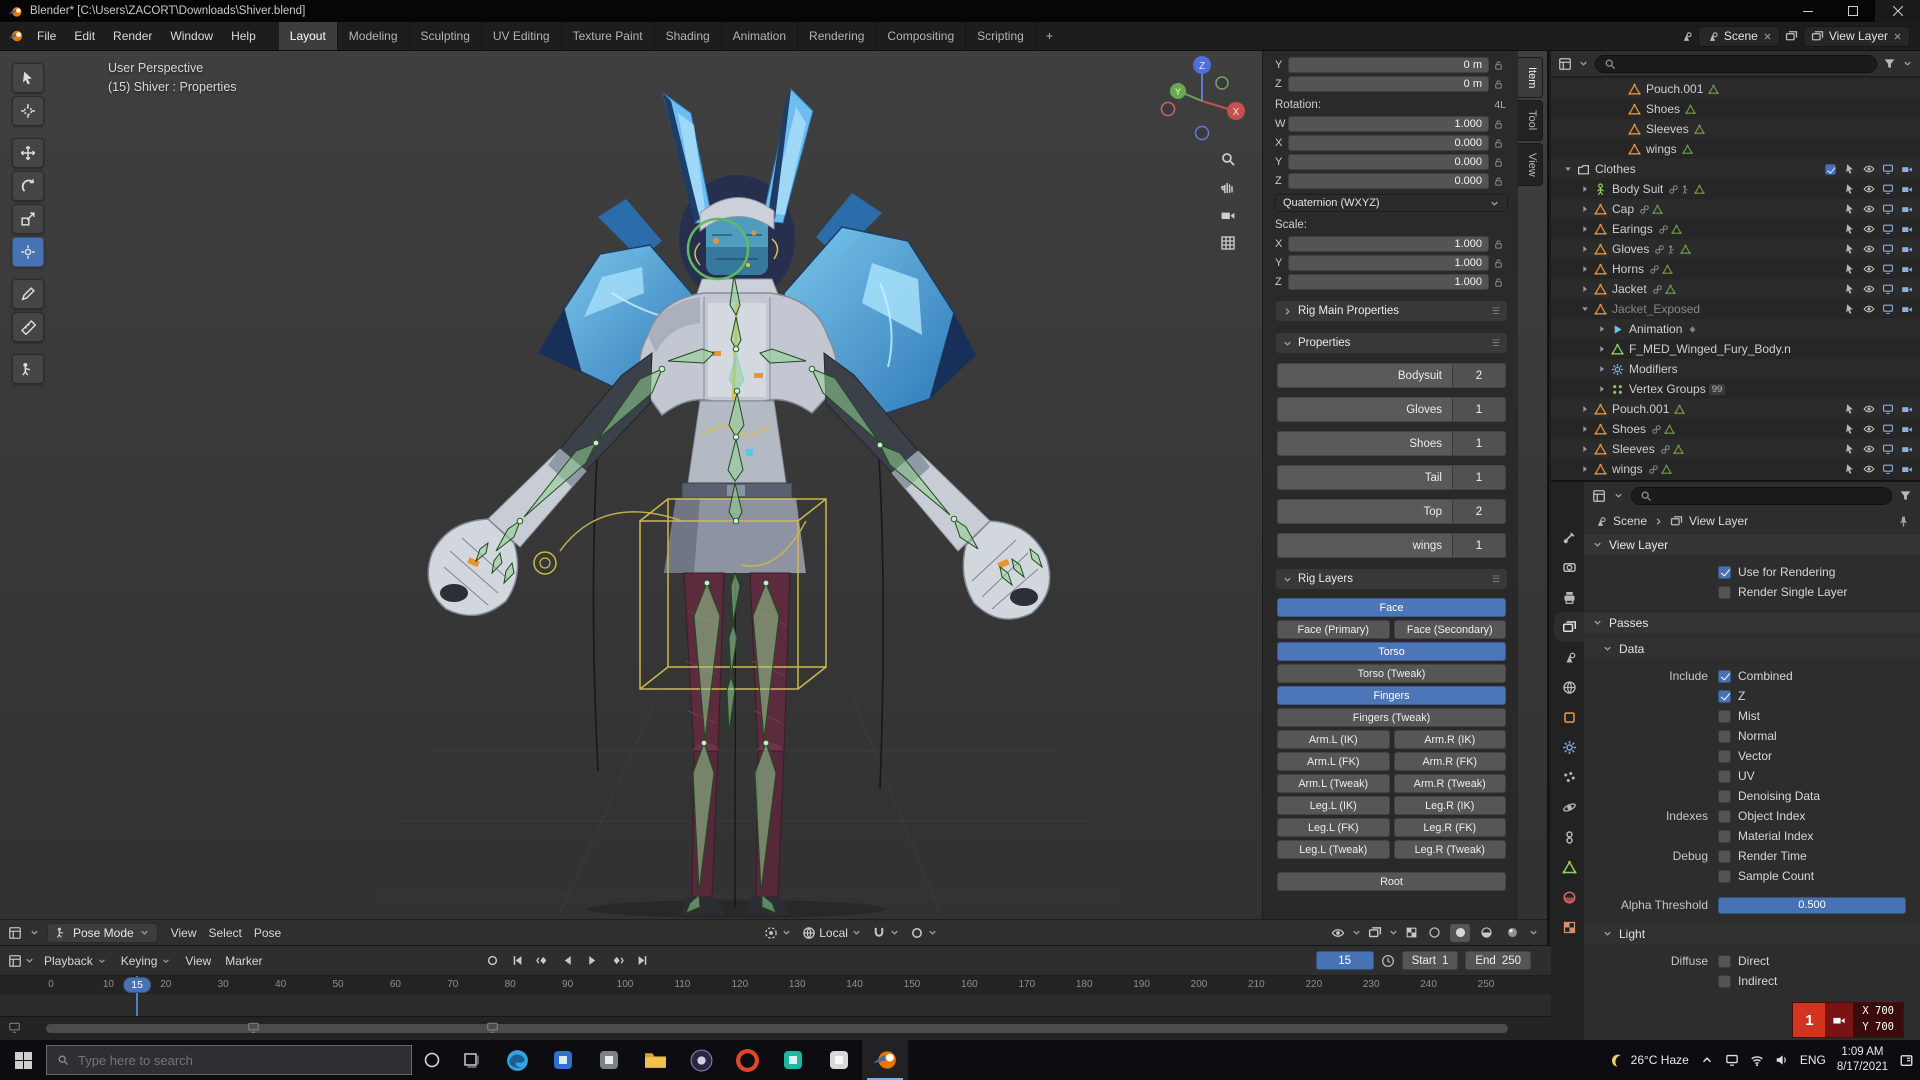 Image resolution: width=1920 pixels, height=1080 pixels. Describe the element at coordinates (132, 36) in the screenshot. I see `menu-render: Render` at that location.